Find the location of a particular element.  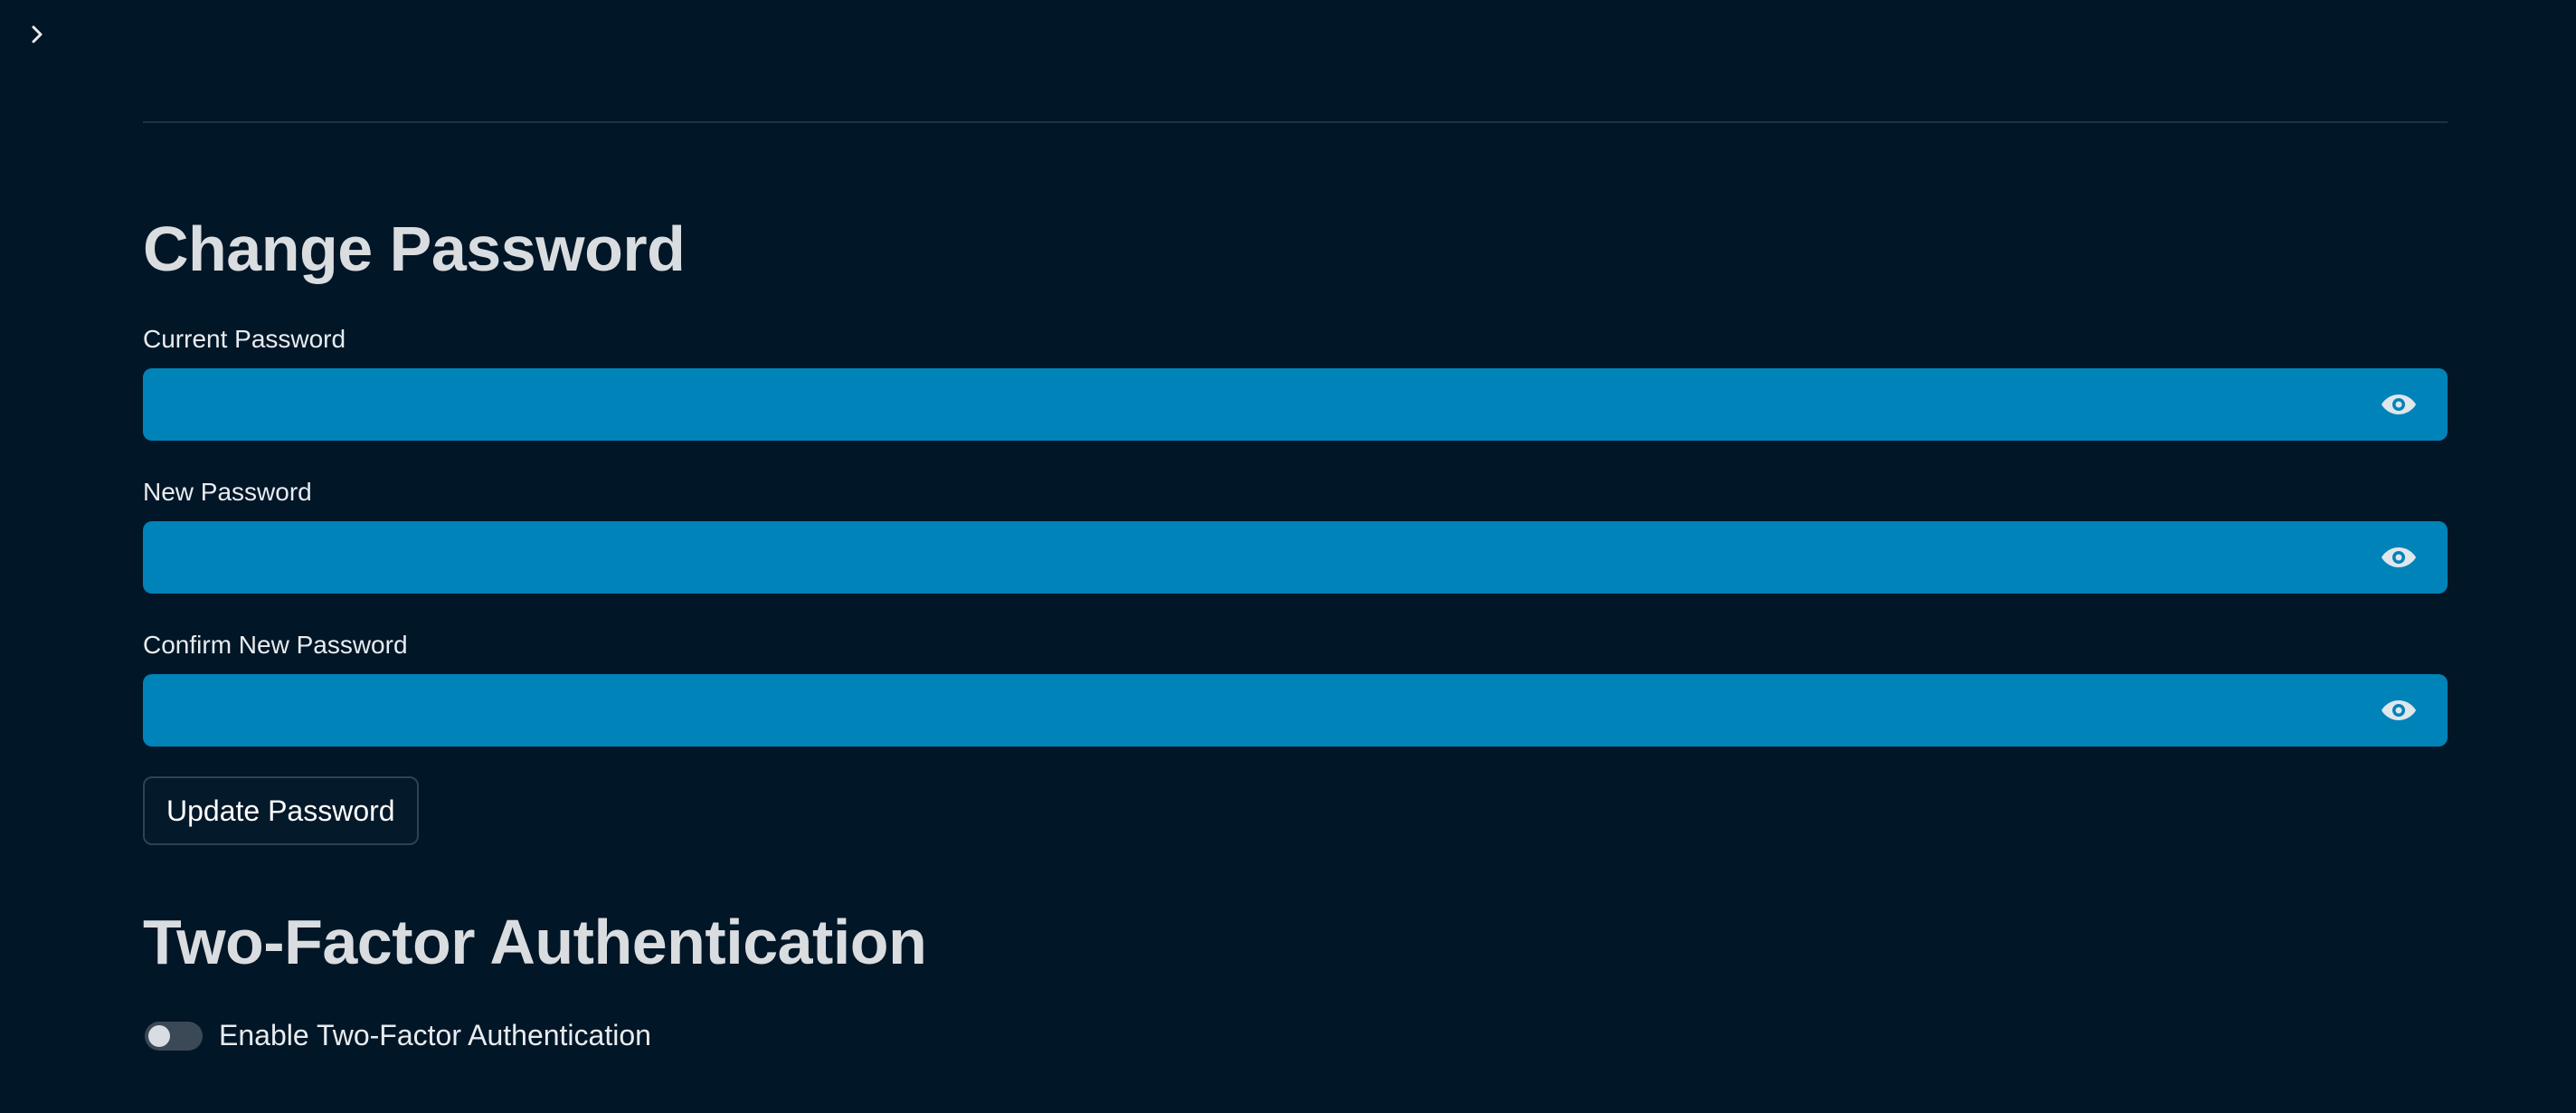

chevron-right-icon is located at coordinates (37, 34).